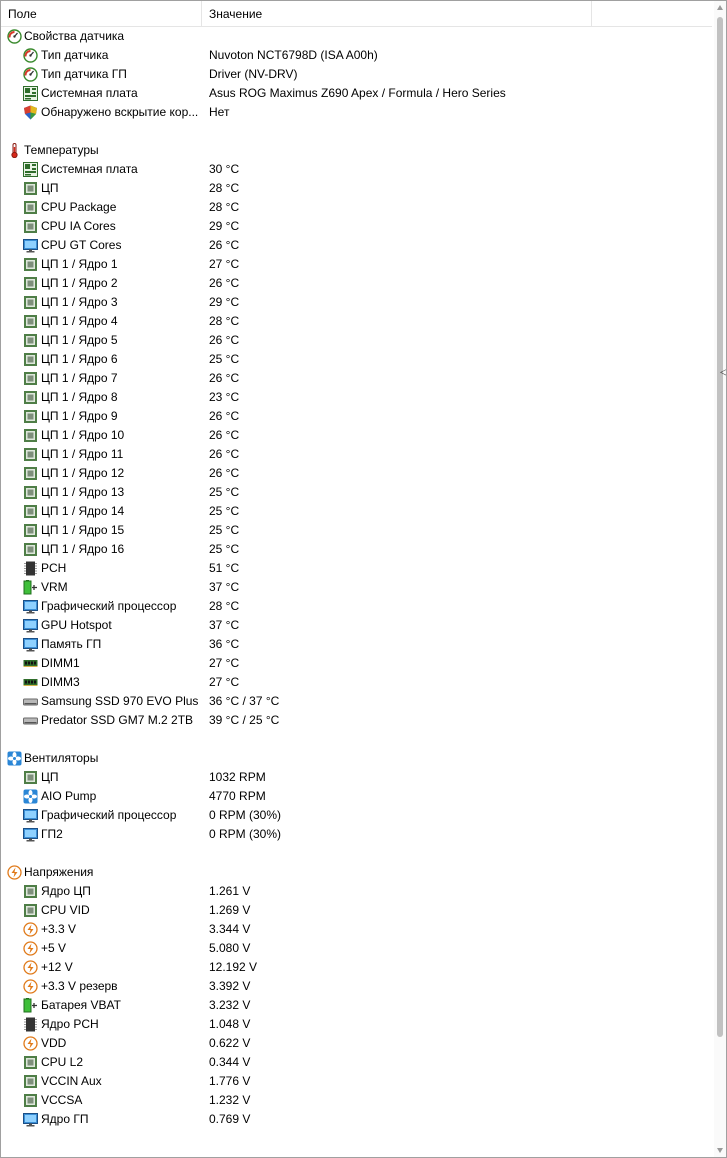  What do you see at coordinates (356, 720) in the screenshot?
I see `sensor-row: Predator SSD GM7 M.2 2TB 39 °C / 25 °C` at bounding box center [356, 720].